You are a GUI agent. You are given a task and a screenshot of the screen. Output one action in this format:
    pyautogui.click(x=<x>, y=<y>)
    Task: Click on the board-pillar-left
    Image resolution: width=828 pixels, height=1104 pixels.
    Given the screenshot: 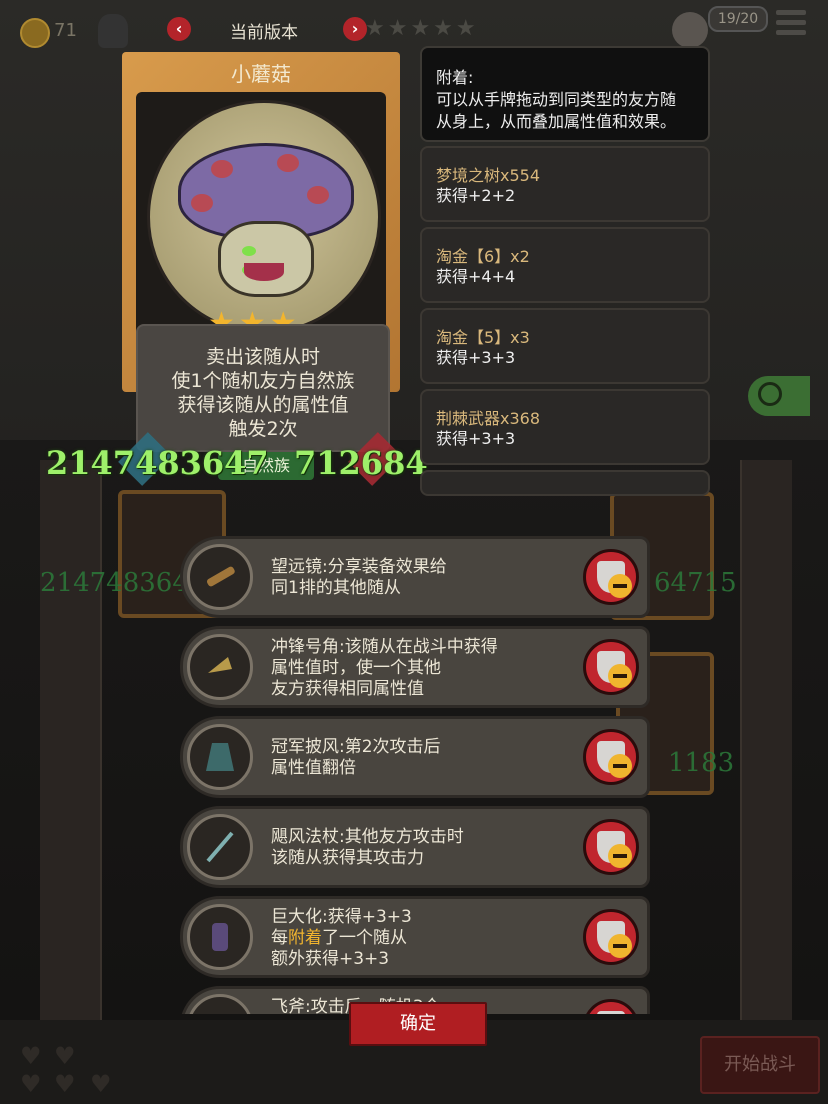 What is the action you would take?
    pyautogui.click(x=71, y=740)
    